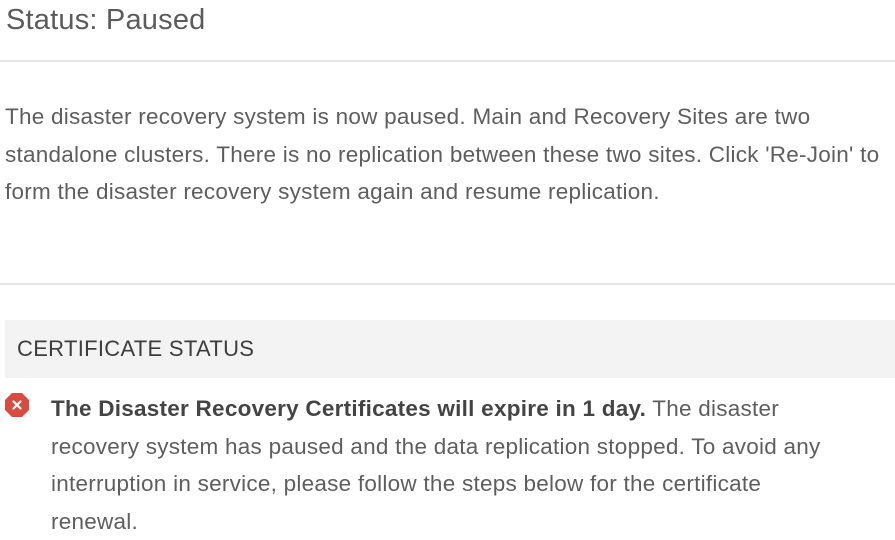  I want to click on status-title: Status: Paused, so click(106, 20).